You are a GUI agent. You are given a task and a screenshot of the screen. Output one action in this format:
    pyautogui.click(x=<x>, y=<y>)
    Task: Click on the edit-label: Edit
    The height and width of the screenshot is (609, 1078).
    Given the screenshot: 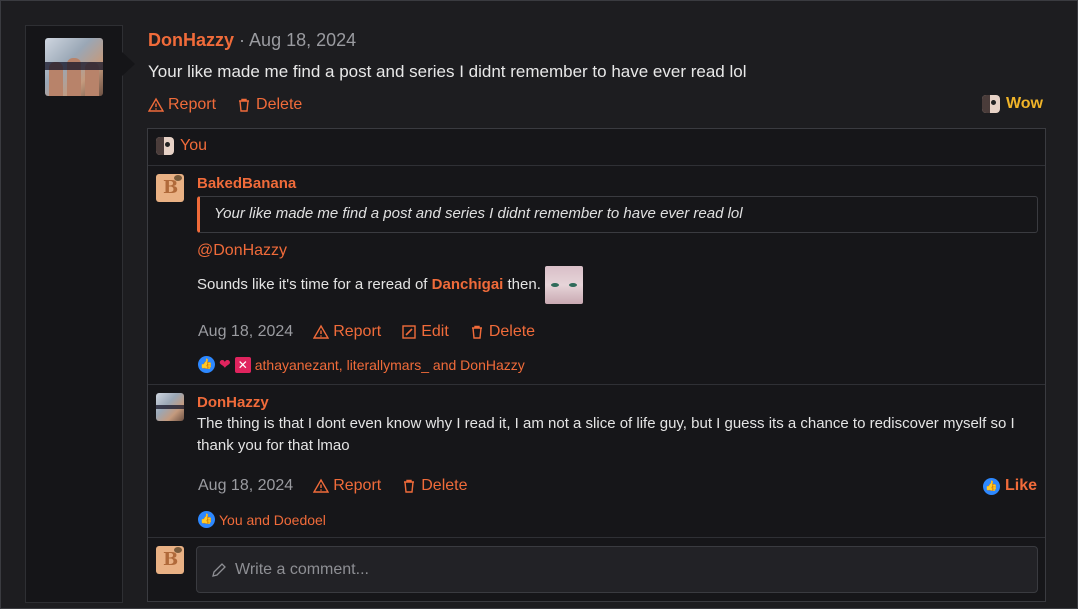 What is the action you would take?
    pyautogui.click(x=435, y=331)
    